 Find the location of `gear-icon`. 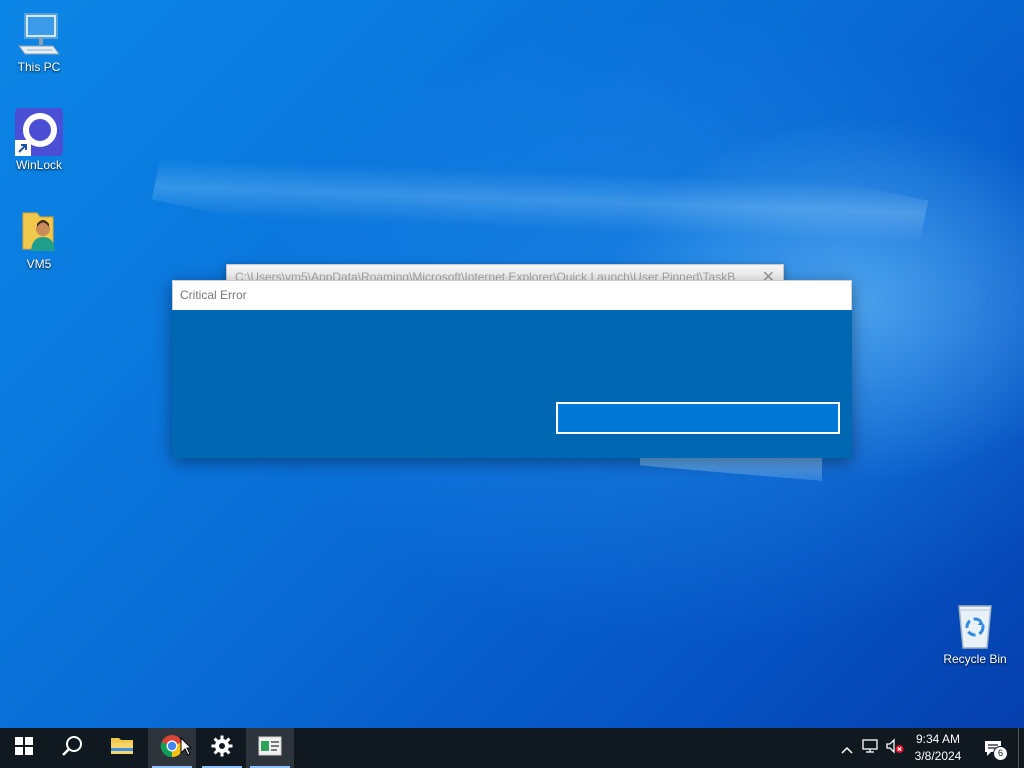

gear-icon is located at coordinates (222, 748).